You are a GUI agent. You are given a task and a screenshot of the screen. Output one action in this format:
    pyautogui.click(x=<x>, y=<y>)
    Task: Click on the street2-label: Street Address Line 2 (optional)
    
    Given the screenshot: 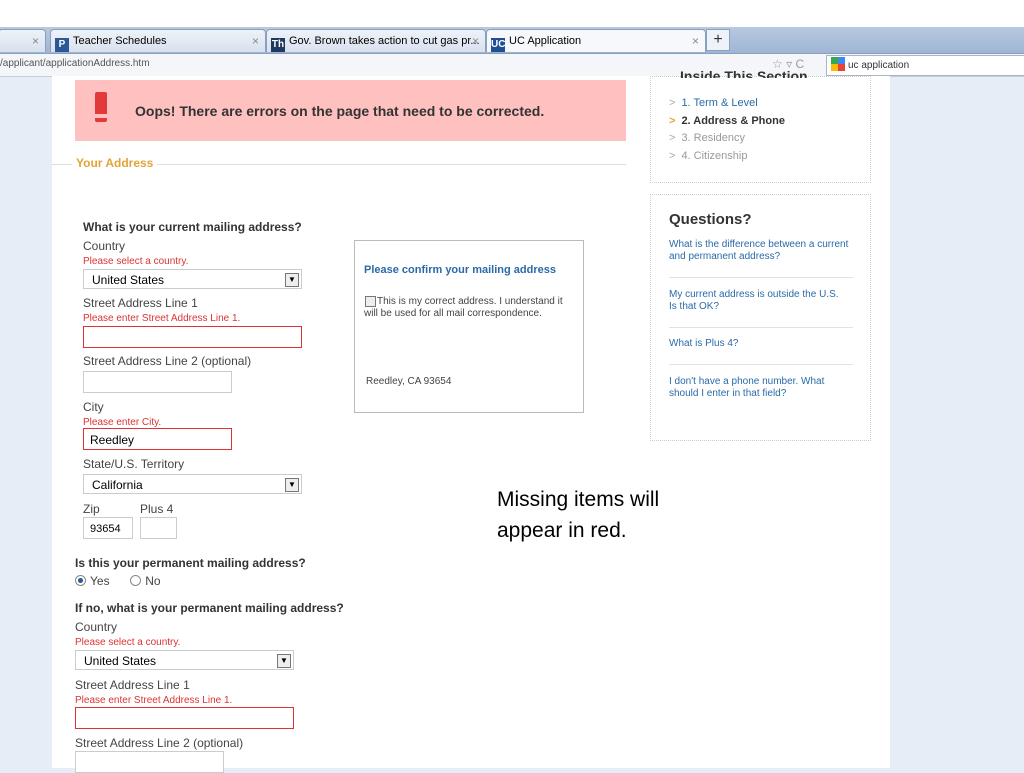 What is the action you would take?
    pyautogui.click(x=167, y=361)
    